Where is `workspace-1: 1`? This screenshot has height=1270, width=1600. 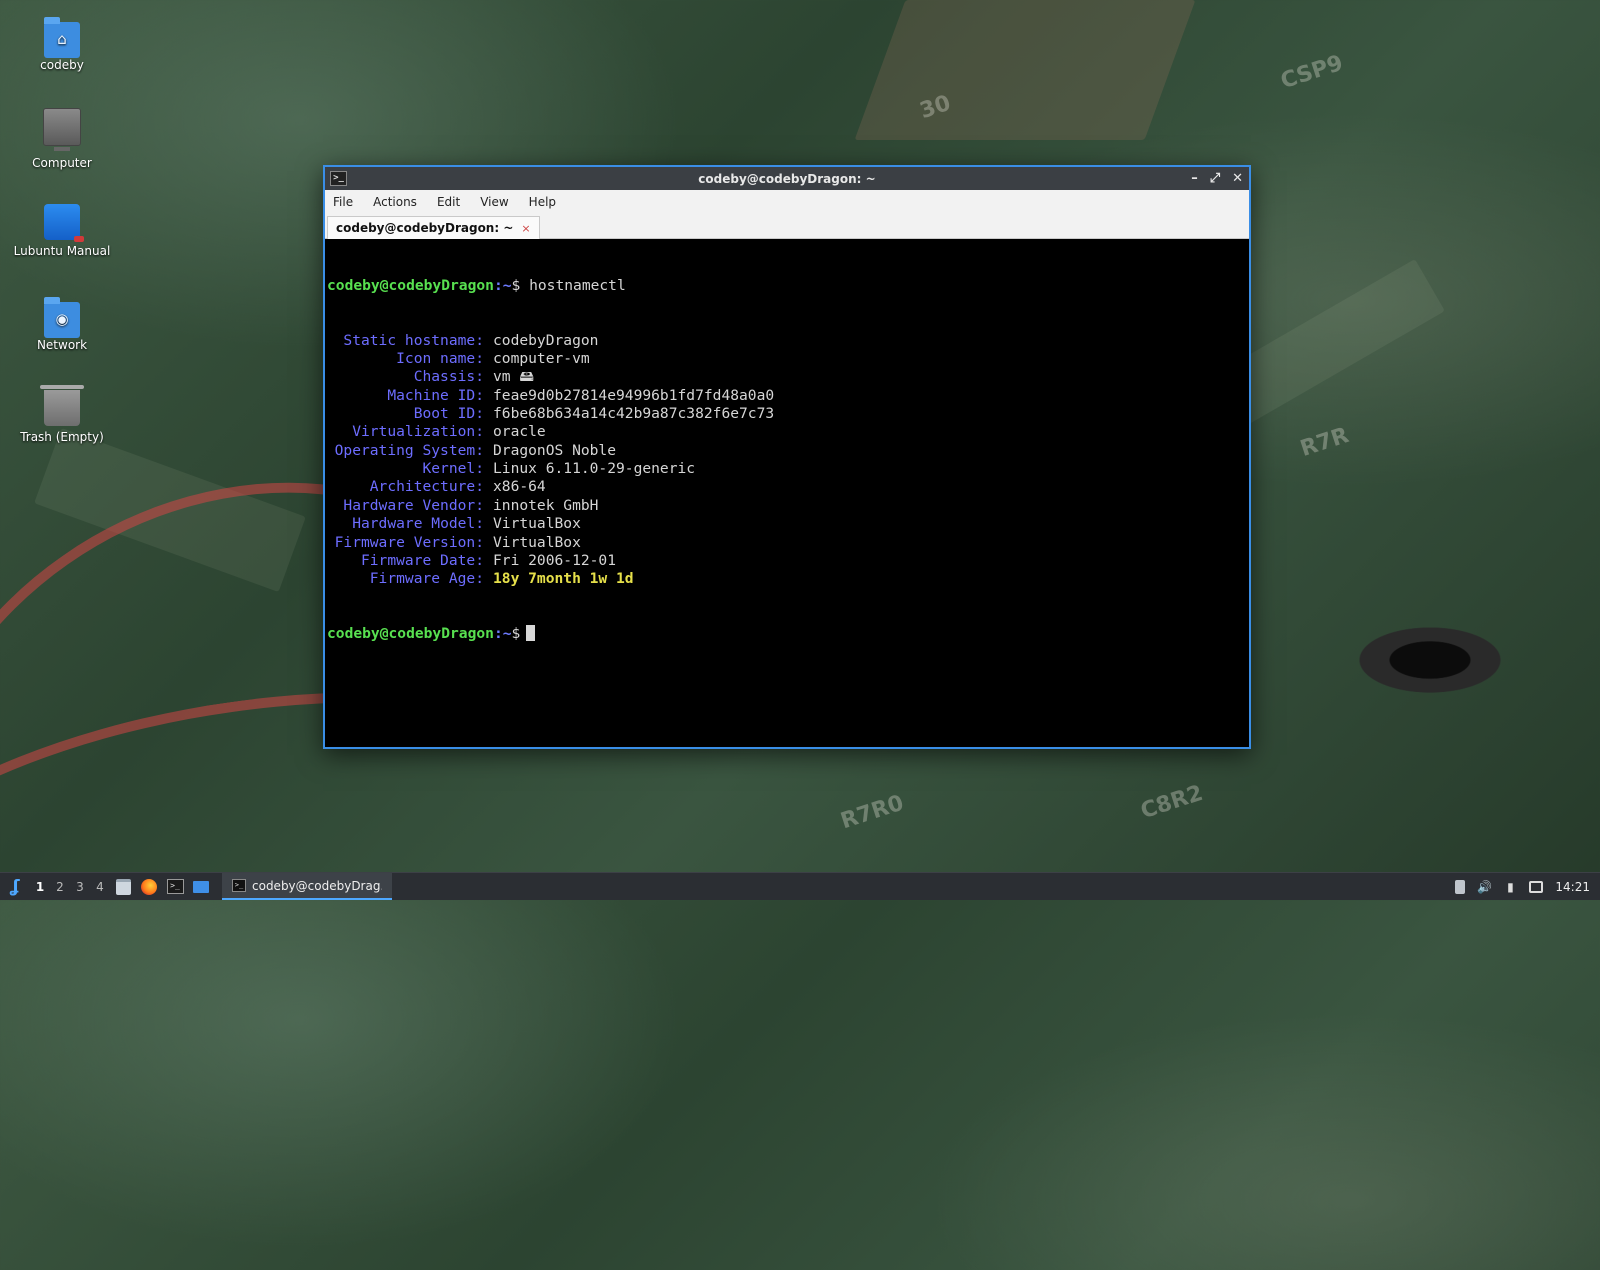
workspace-1: 1 is located at coordinates (40, 887).